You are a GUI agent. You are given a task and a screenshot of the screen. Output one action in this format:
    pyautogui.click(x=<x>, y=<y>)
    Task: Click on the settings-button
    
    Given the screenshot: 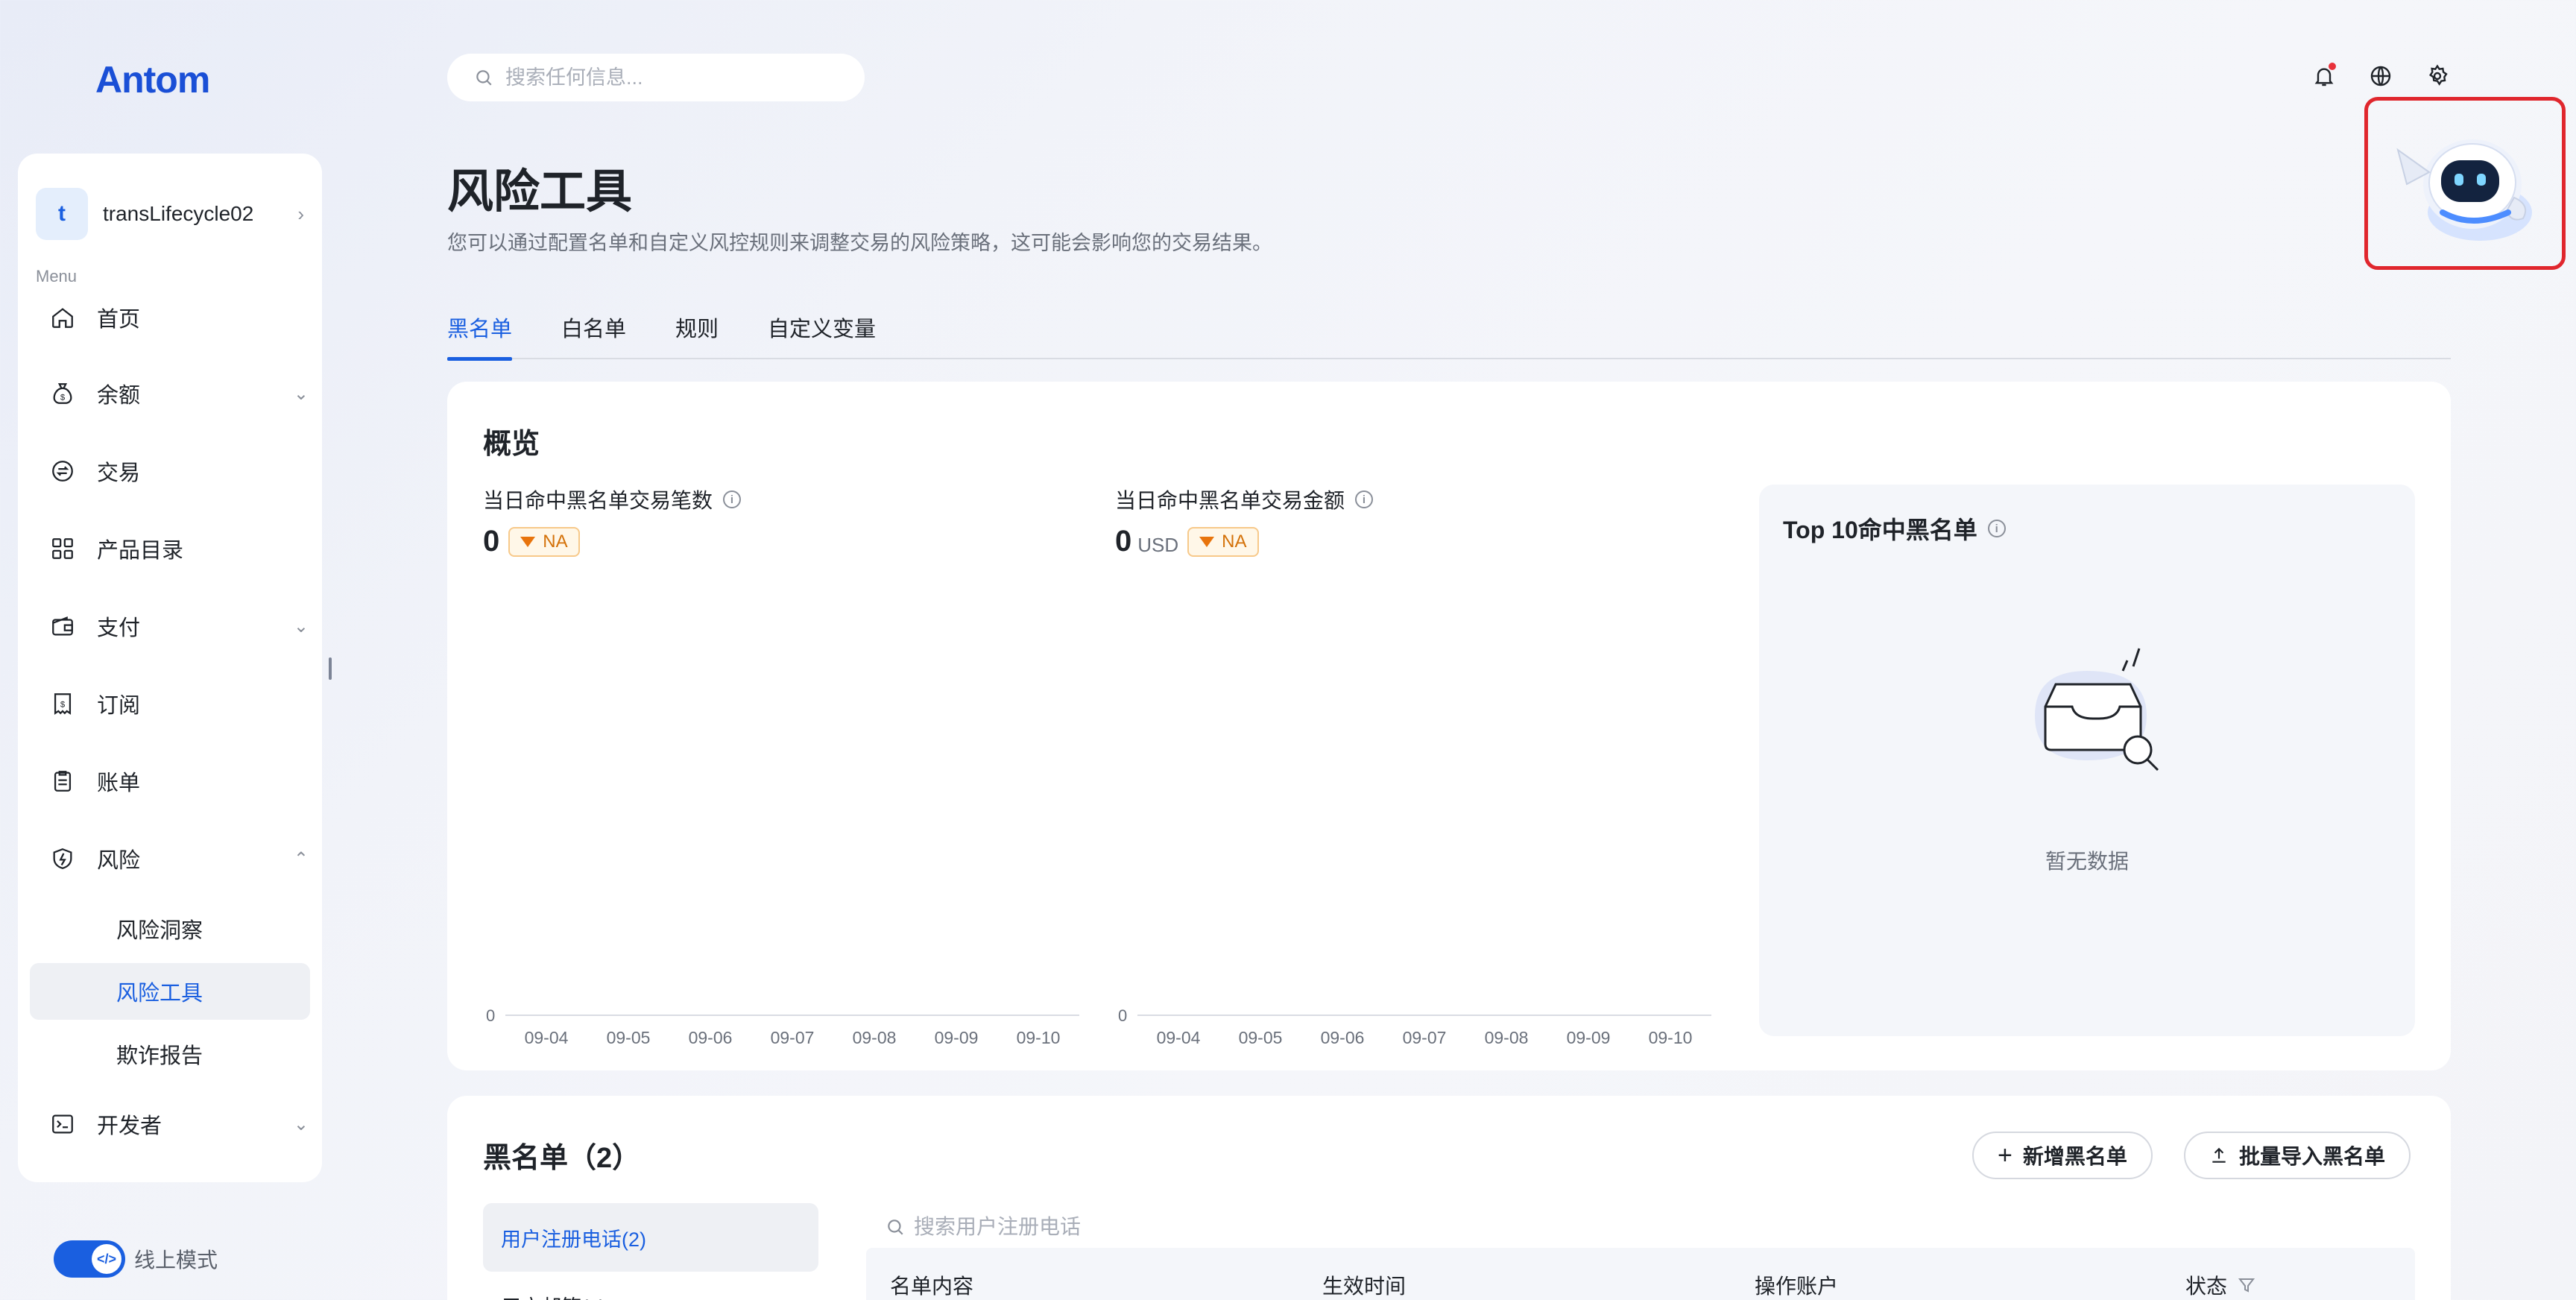 What is the action you would take?
    pyautogui.click(x=2437, y=76)
    